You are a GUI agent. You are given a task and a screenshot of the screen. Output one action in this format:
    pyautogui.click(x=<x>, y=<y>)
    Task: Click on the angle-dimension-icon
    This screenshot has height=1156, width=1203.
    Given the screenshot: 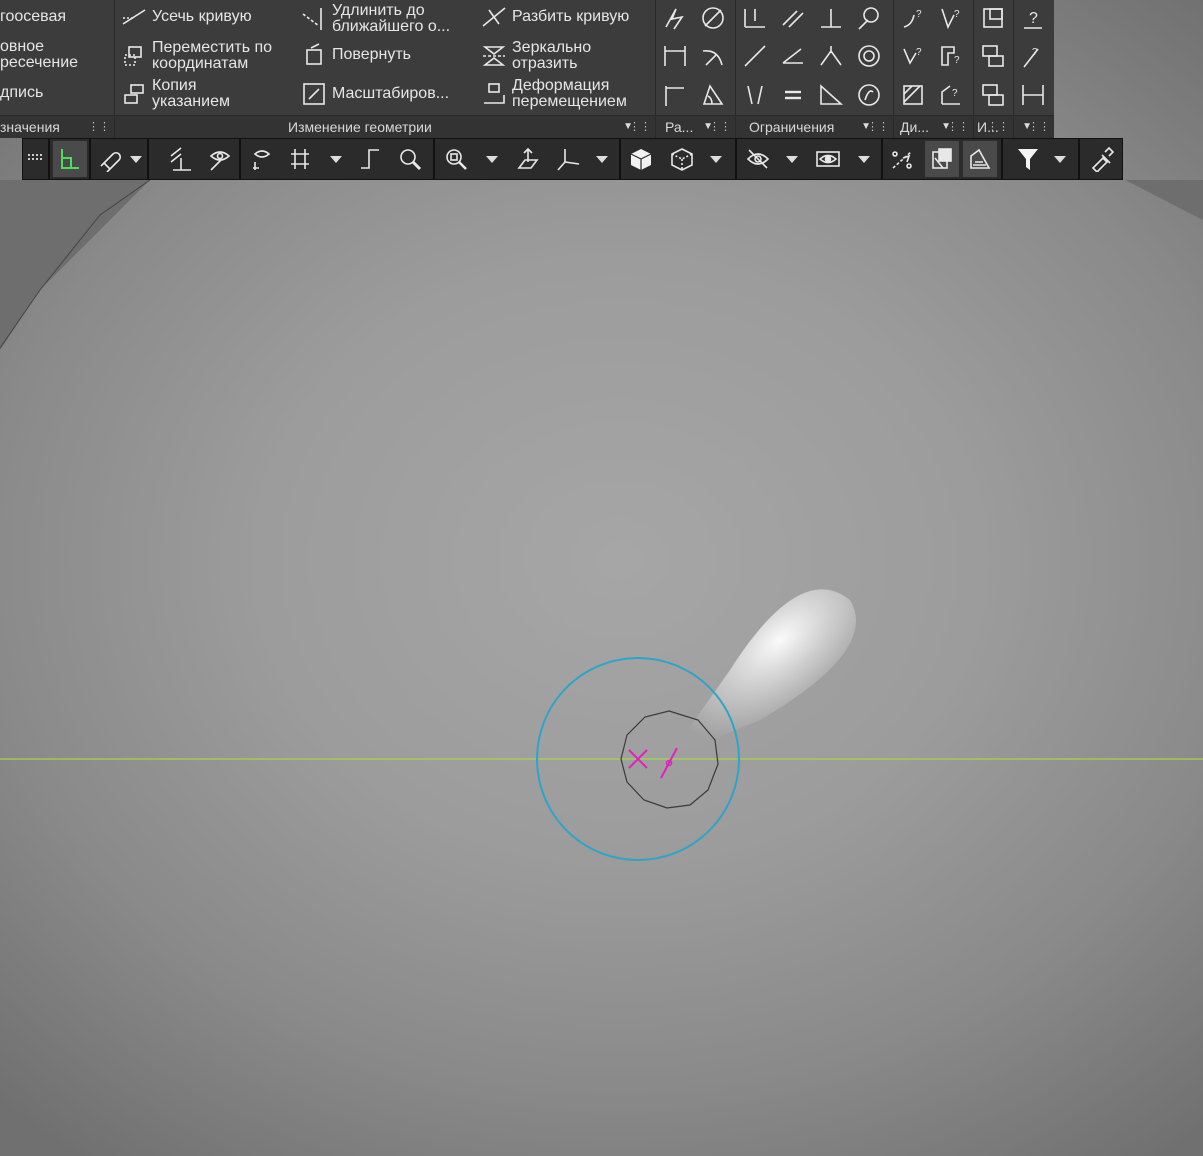 What is the action you would take?
    pyautogui.click(x=713, y=95)
    